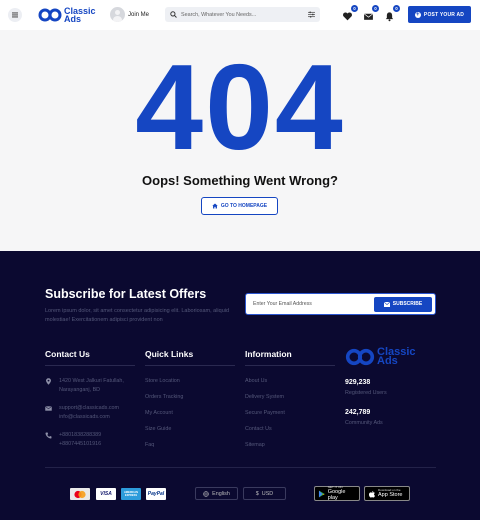  I want to click on paypal-icon: PayPal, so click(156, 494).